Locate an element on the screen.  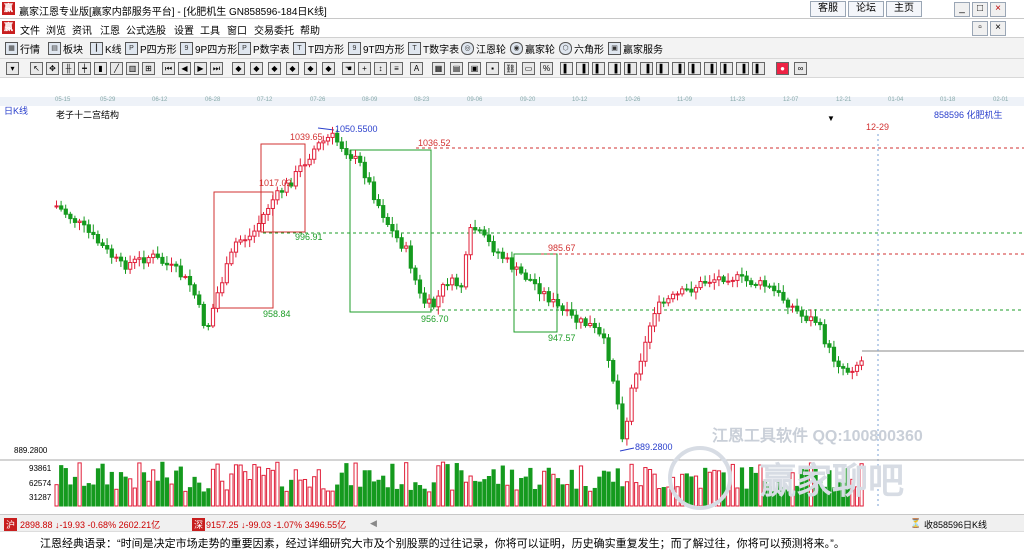
menu-trade: 交易委托 is located at coordinates (274, 29).